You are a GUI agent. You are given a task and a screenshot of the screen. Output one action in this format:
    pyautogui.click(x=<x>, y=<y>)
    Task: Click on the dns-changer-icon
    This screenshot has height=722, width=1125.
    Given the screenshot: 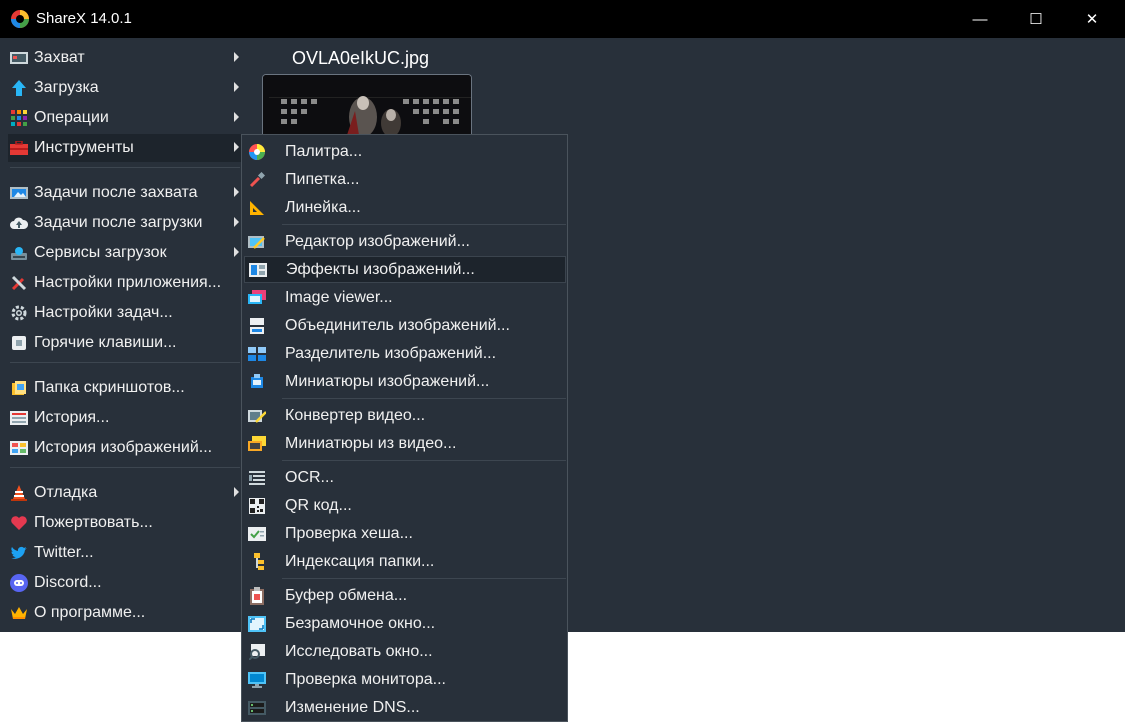 What is the action you would take?
    pyautogui.click(x=257, y=708)
    